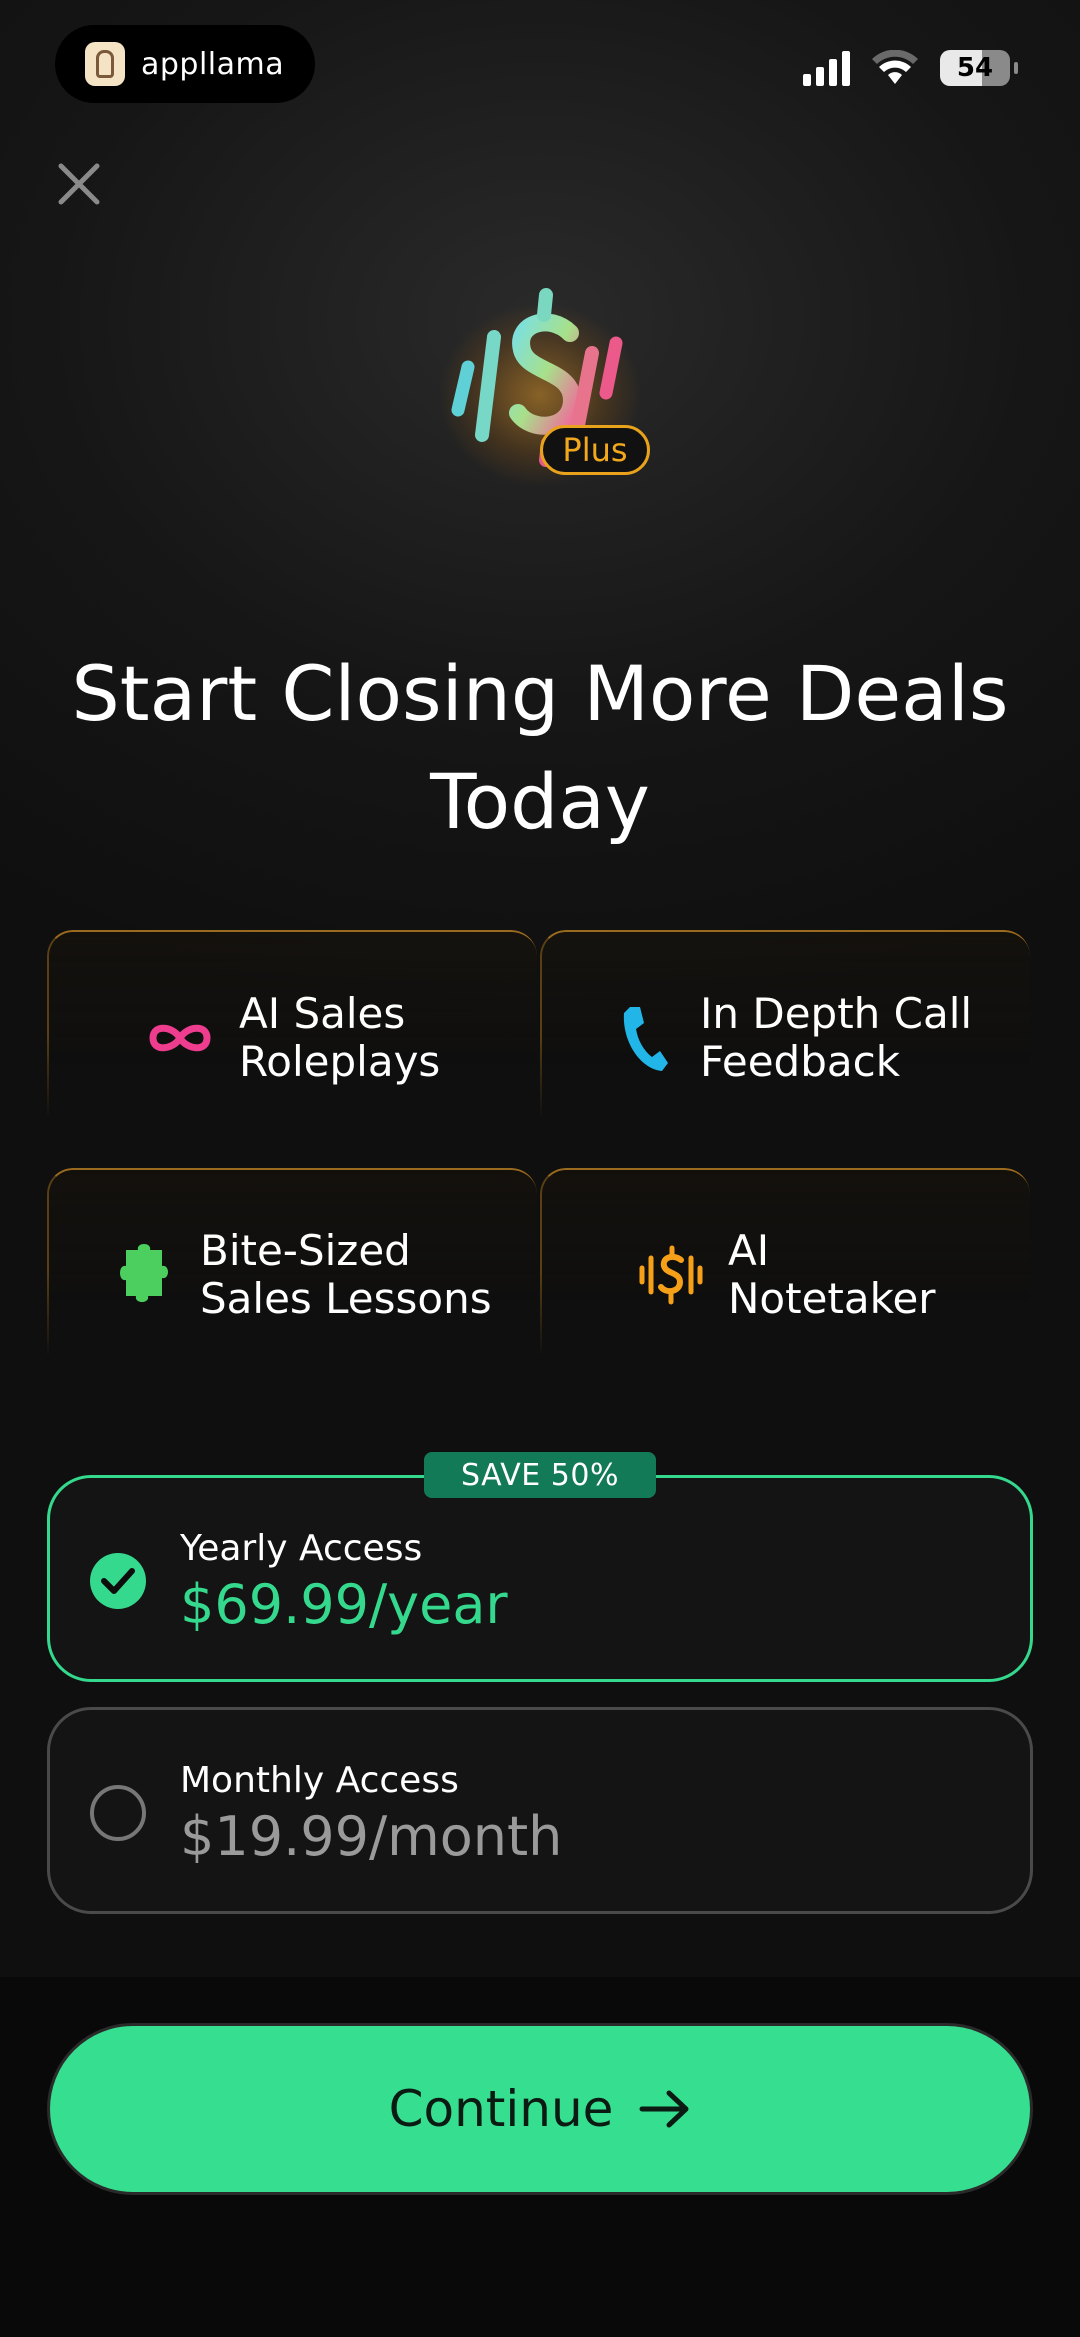 This screenshot has height=2337, width=1080. I want to click on feature-label: In Depth Call Feedback, so click(836, 1037).